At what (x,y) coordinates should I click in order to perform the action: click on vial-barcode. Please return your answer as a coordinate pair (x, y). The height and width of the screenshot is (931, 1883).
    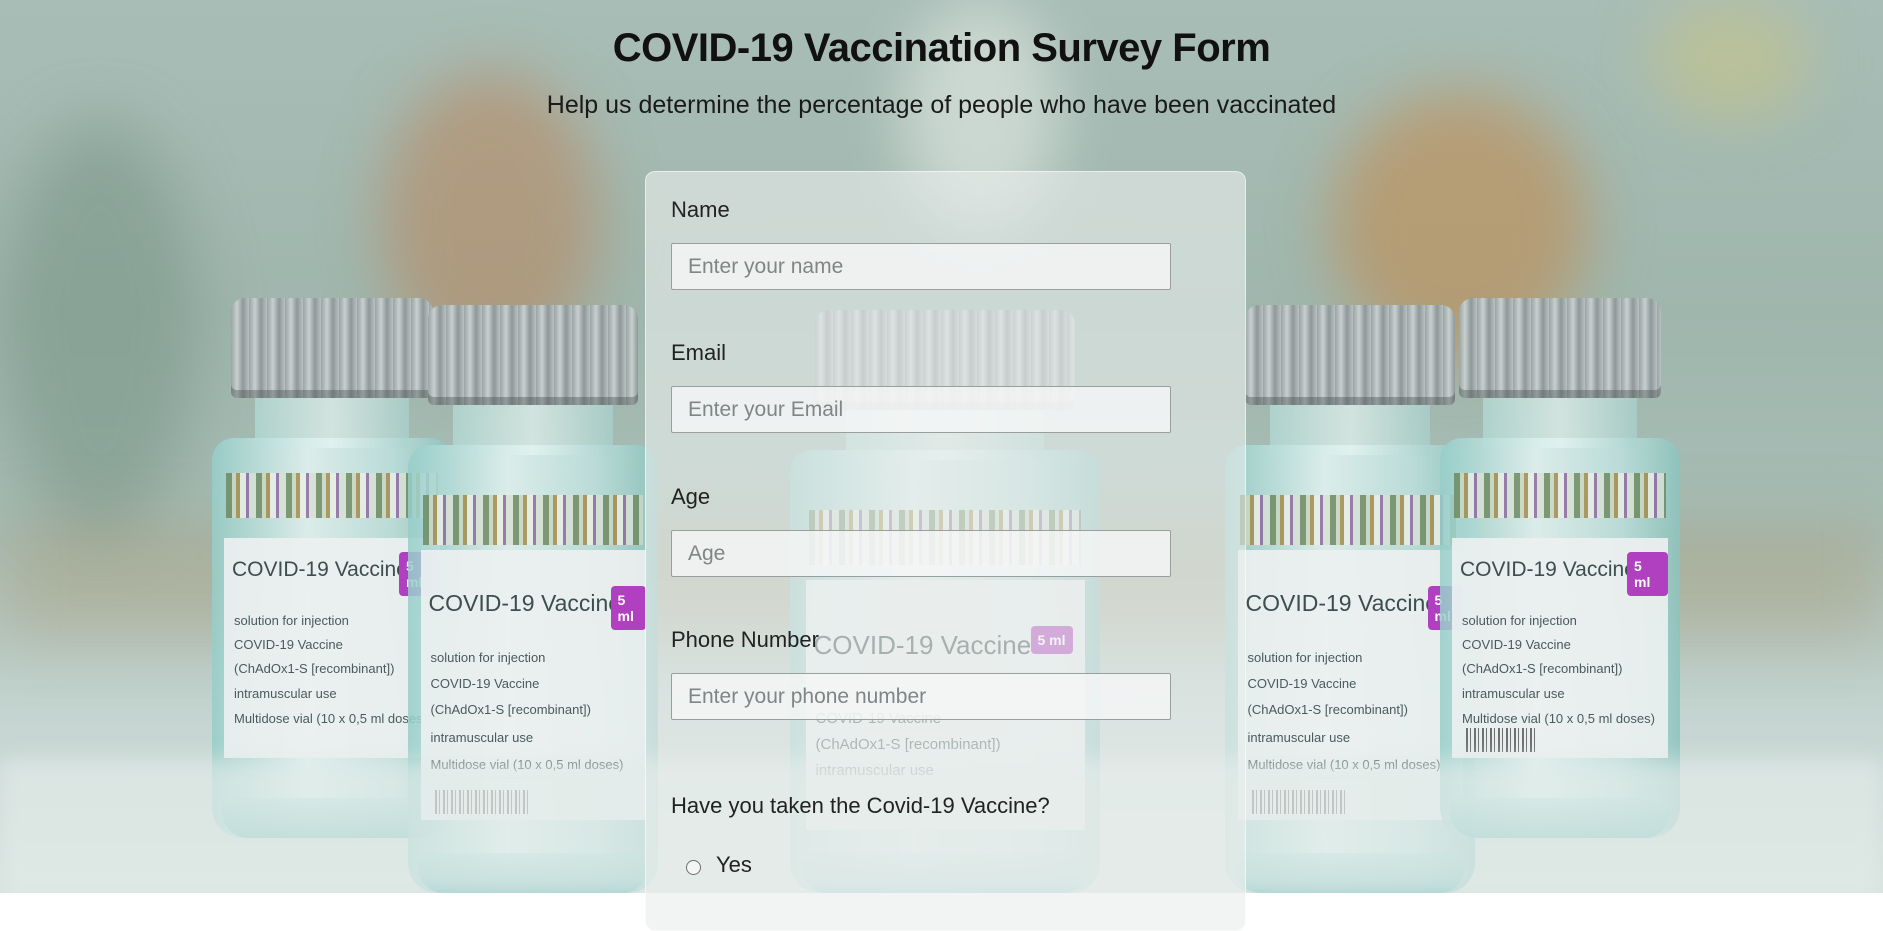
    Looking at the image, I should click on (1501, 740).